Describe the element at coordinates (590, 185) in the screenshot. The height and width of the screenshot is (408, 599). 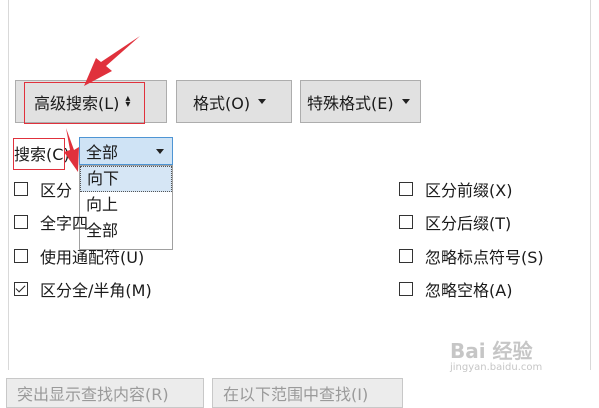
I see `panel-right-border` at that location.